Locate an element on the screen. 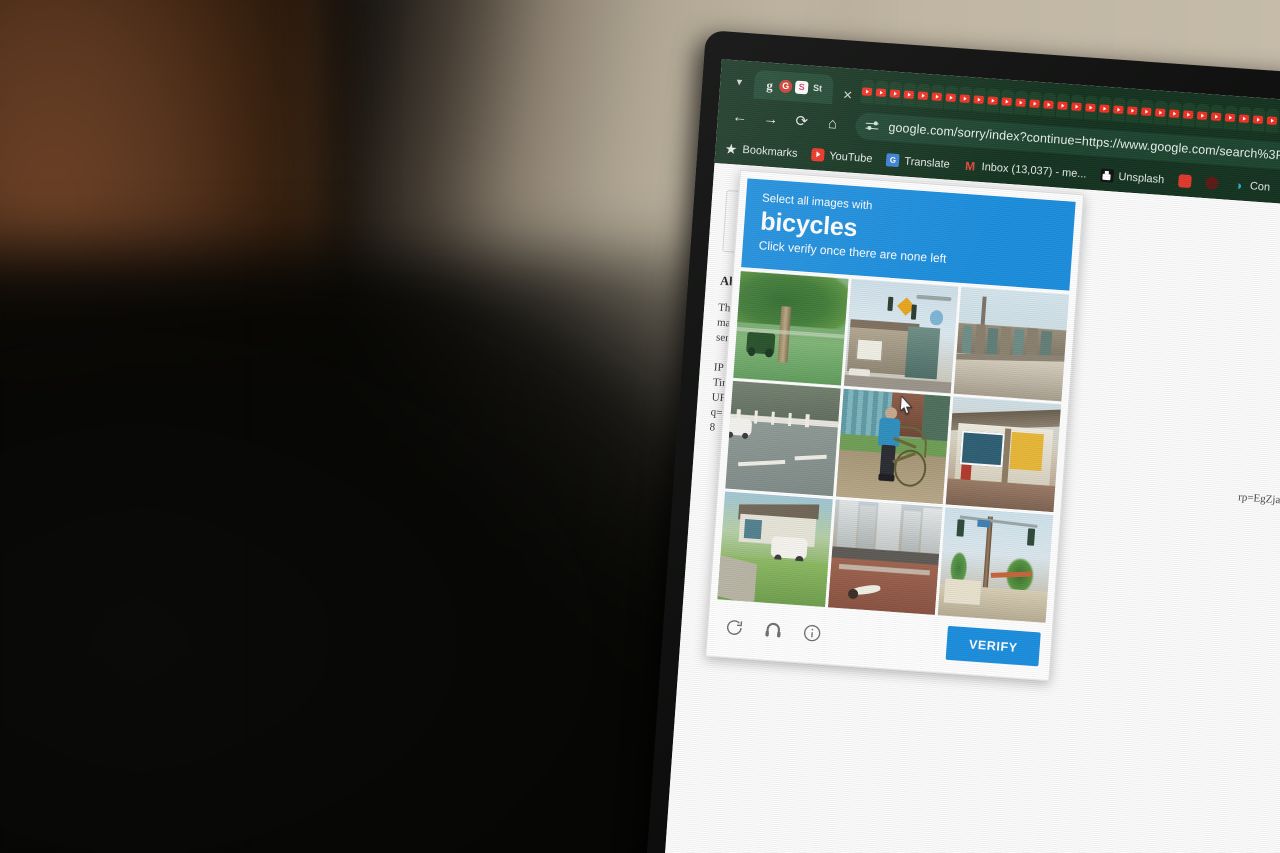 This screenshot has height=853, width=1280. st-favicon: St is located at coordinates (817, 88).